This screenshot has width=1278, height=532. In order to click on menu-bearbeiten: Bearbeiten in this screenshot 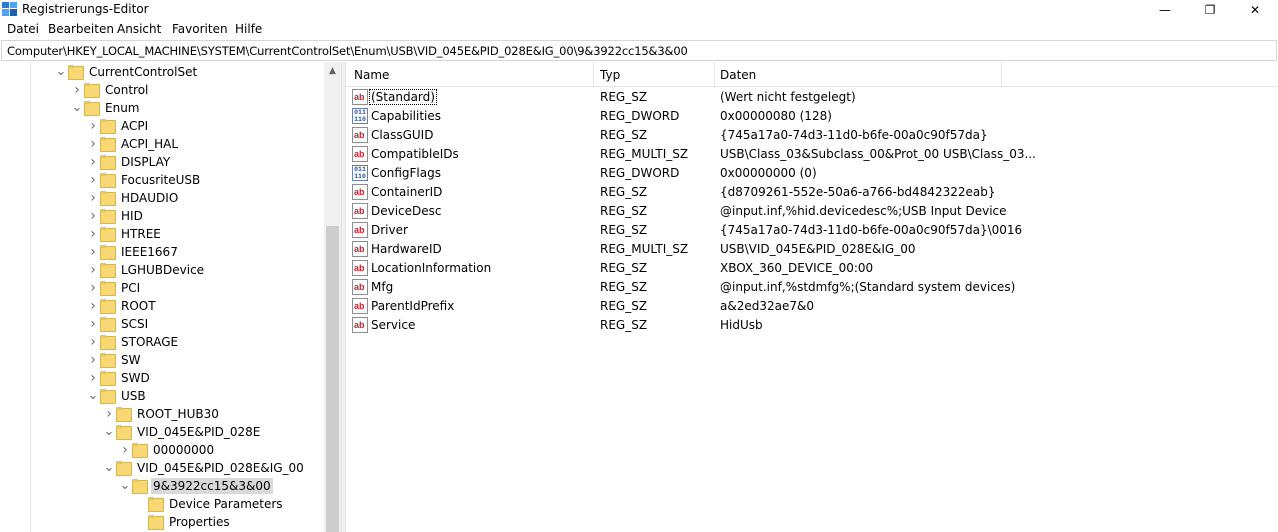, I will do `click(81, 29)`.